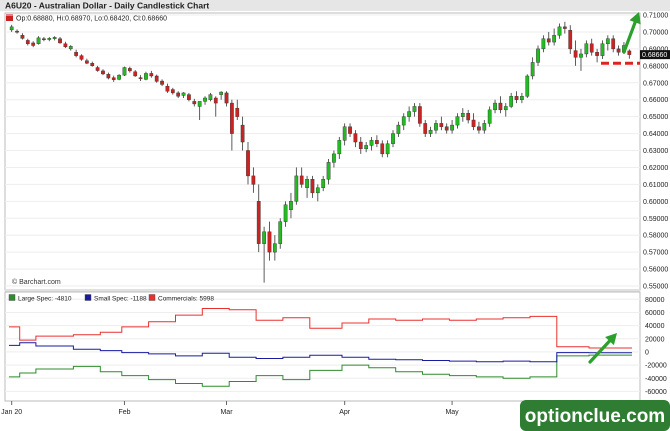 The height and width of the screenshot is (431, 670). I want to click on legend-item: Commercials: 5998, so click(181, 298).